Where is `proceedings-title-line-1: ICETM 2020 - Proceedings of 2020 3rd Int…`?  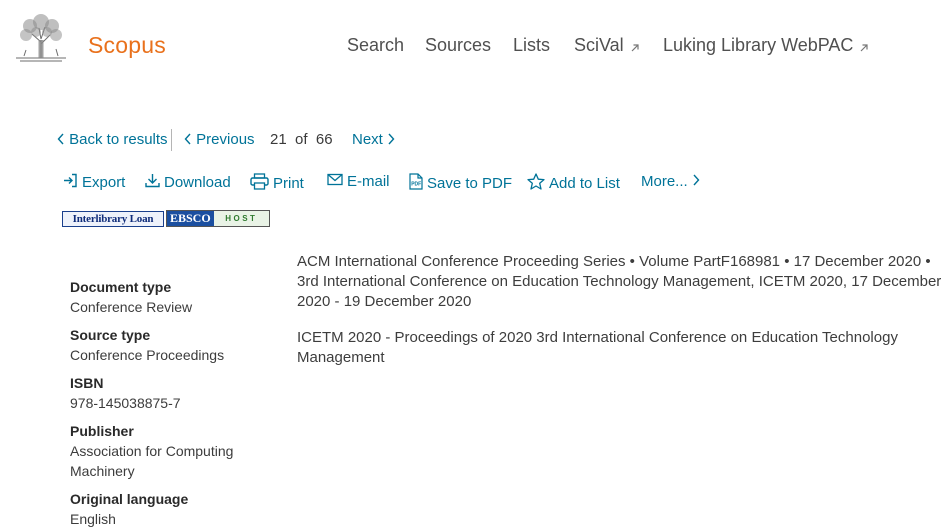 proceedings-title-line-1: ICETM 2020 - Proceedings of 2020 3rd Int… is located at coordinates (597, 337).